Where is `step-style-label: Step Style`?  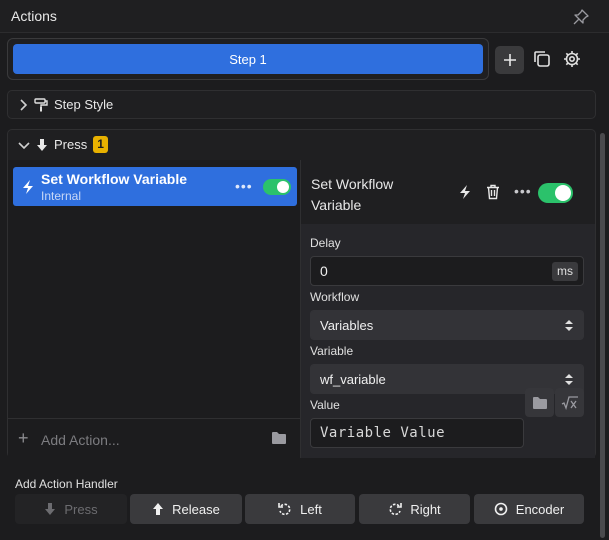
step-style-label: Step Style is located at coordinates (84, 104).